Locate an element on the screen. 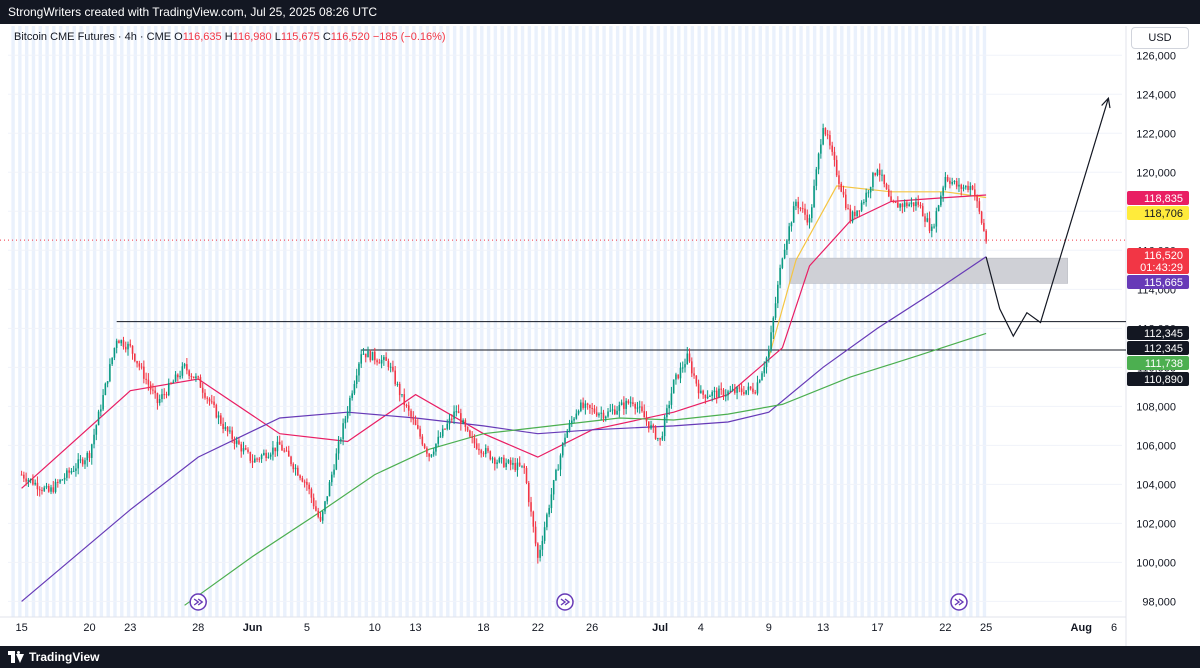 The image size is (1200, 668). tradingview-logo: TradingView is located at coordinates (53, 657).